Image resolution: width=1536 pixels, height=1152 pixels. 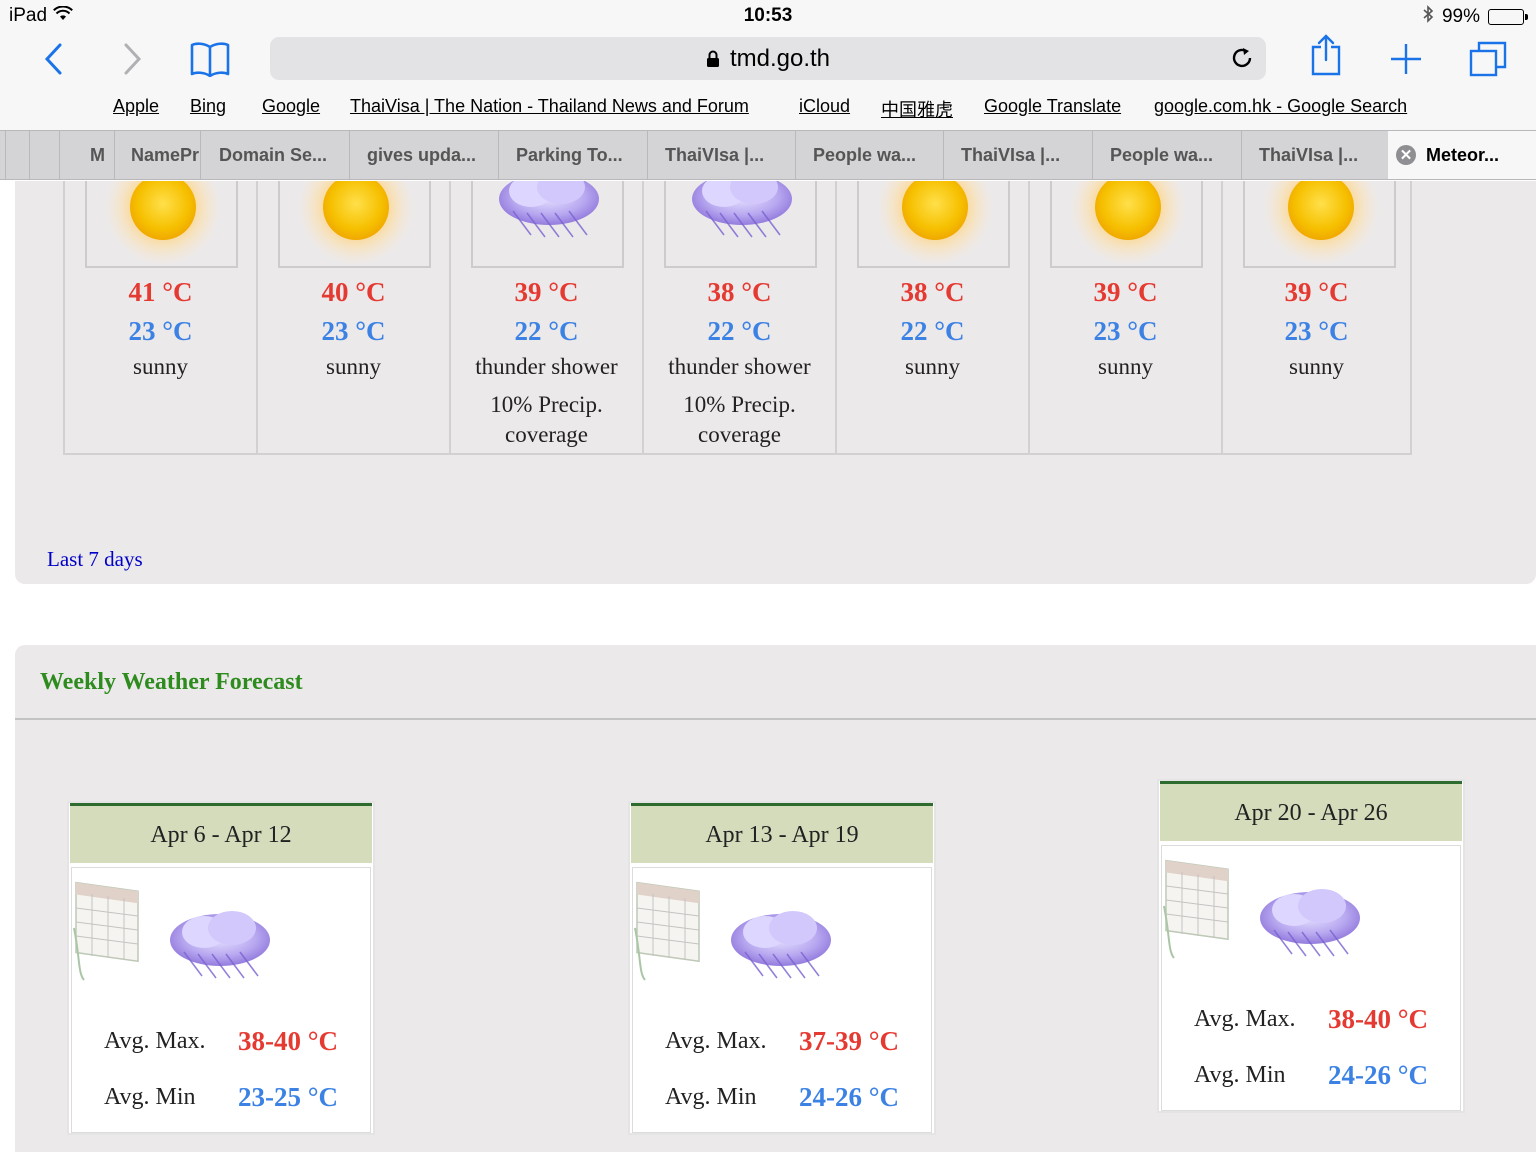 What do you see at coordinates (208, 106) in the screenshot?
I see `favorite-link: Bing` at bounding box center [208, 106].